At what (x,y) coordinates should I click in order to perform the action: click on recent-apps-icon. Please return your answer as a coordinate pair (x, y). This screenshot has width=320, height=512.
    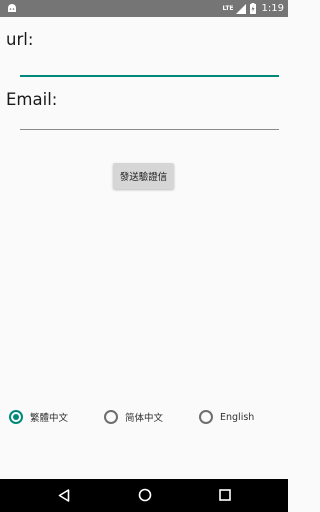
    Looking at the image, I should click on (225, 495).